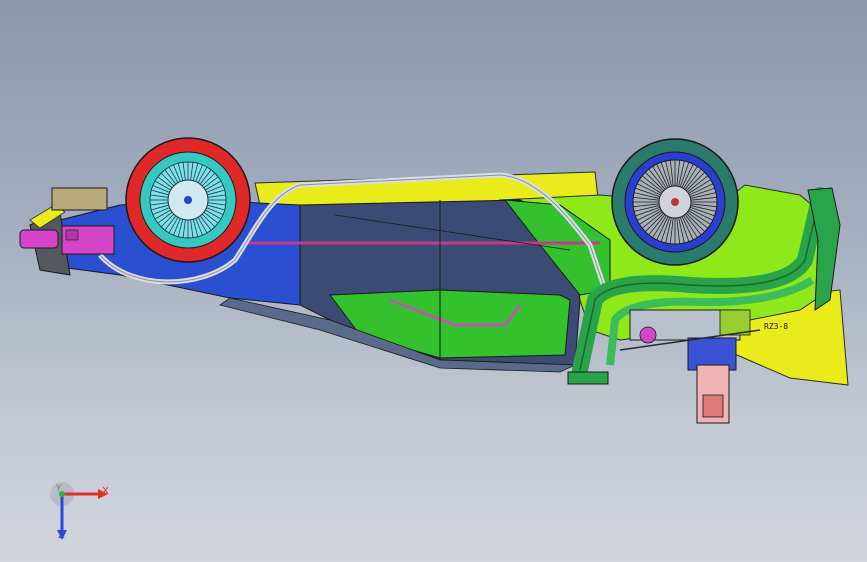 The width and height of the screenshot is (867, 562). Describe the element at coordinates (188, 200) in the screenshot. I see `front-wheel` at that location.